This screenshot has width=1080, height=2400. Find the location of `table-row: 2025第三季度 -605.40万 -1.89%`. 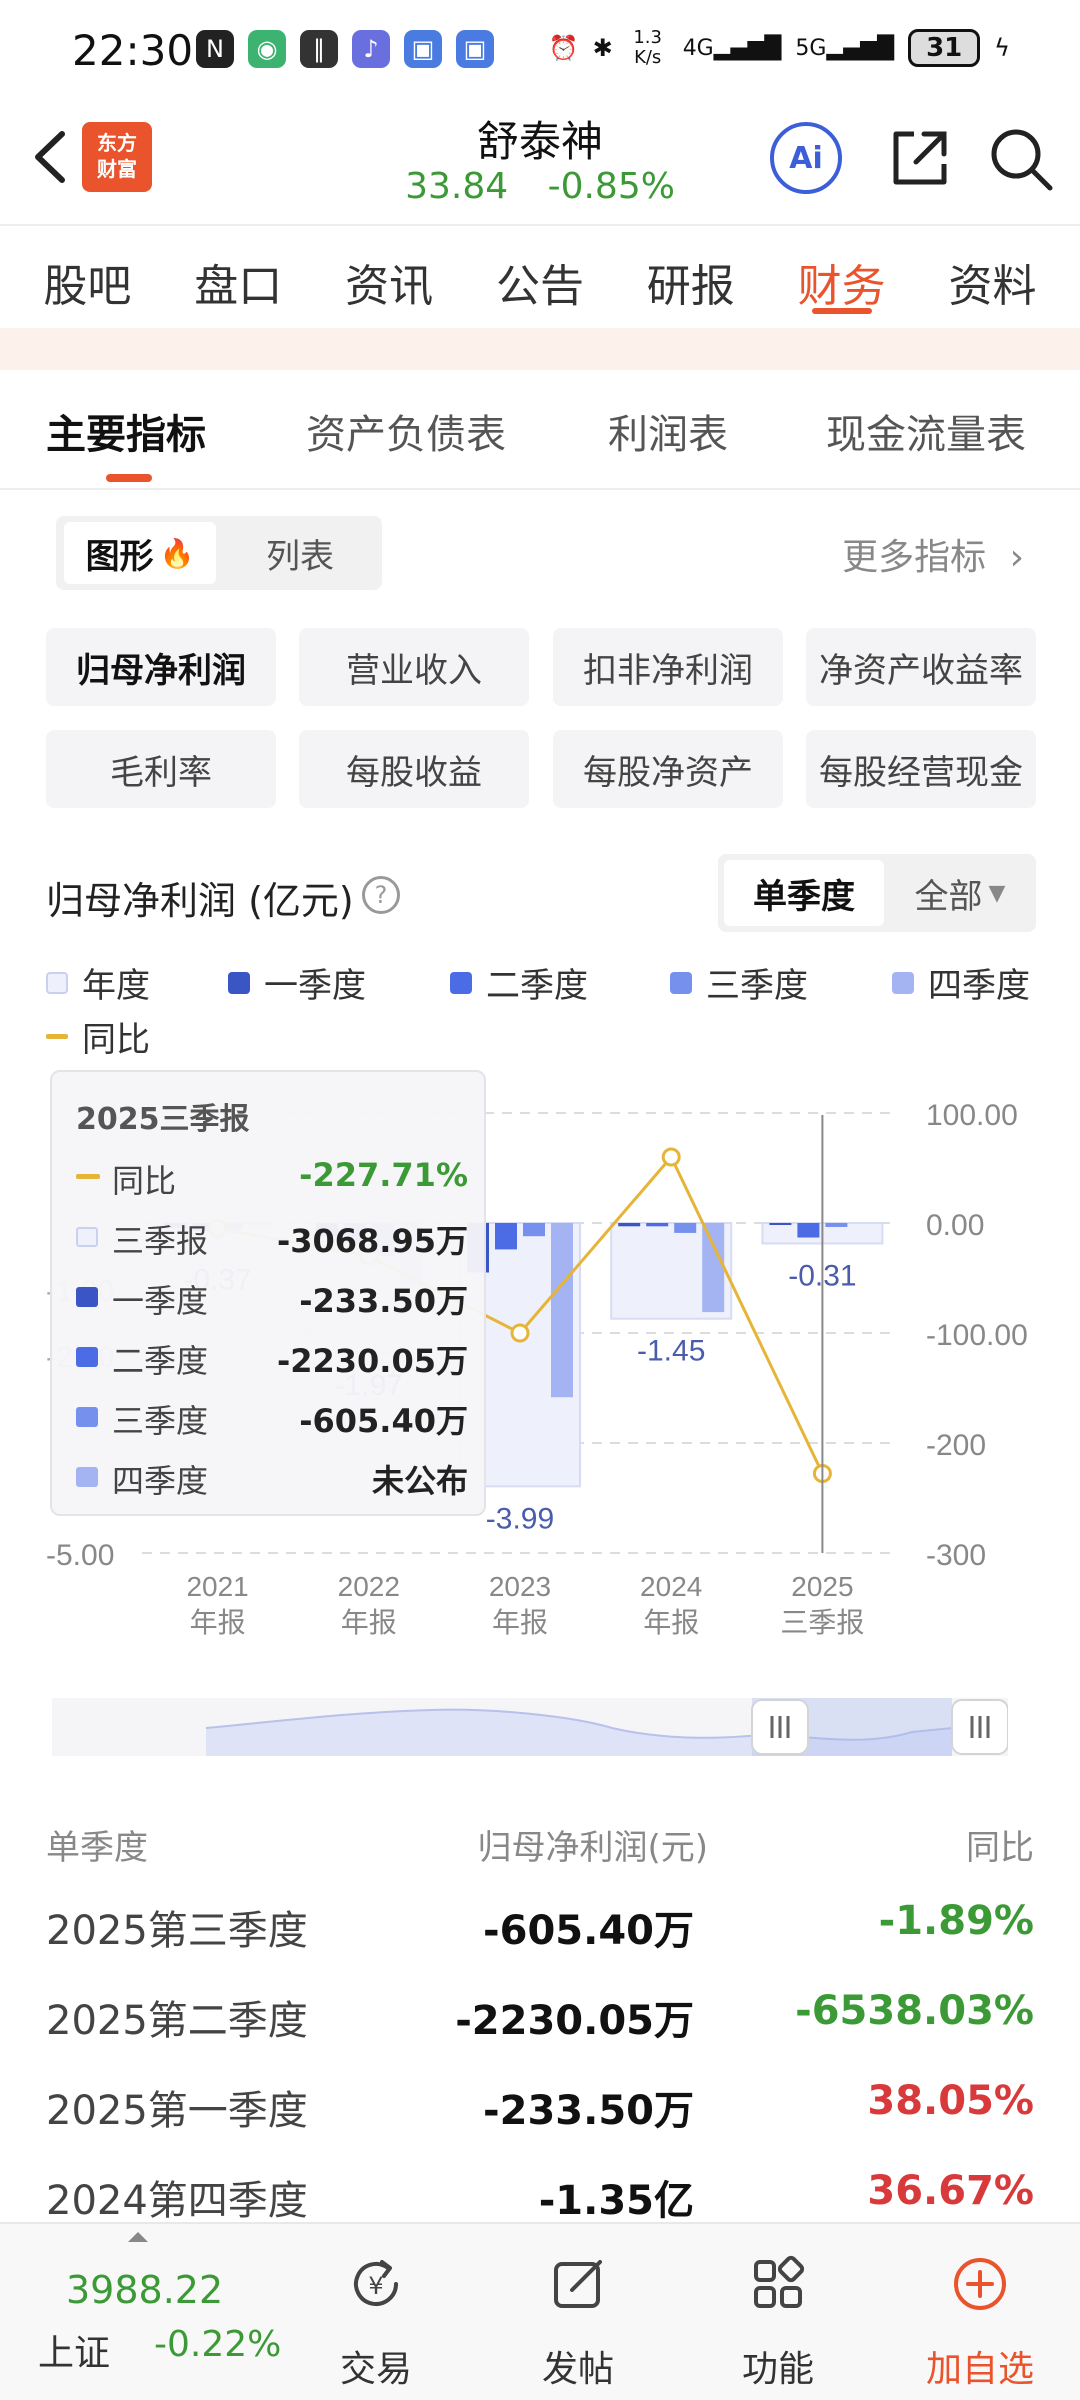

table-row: 2025第三季度 -605.40万 -1.89% is located at coordinates (540, 1933).